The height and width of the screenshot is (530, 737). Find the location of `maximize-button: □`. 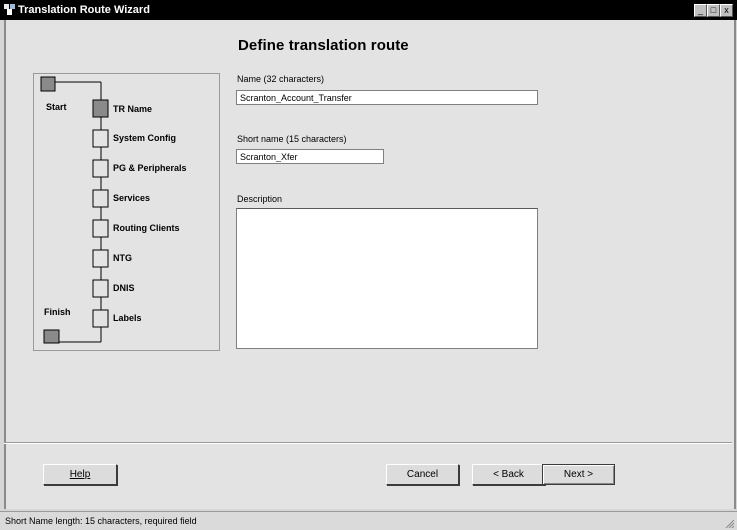

maximize-button: □ is located at coordinates (713, 10).